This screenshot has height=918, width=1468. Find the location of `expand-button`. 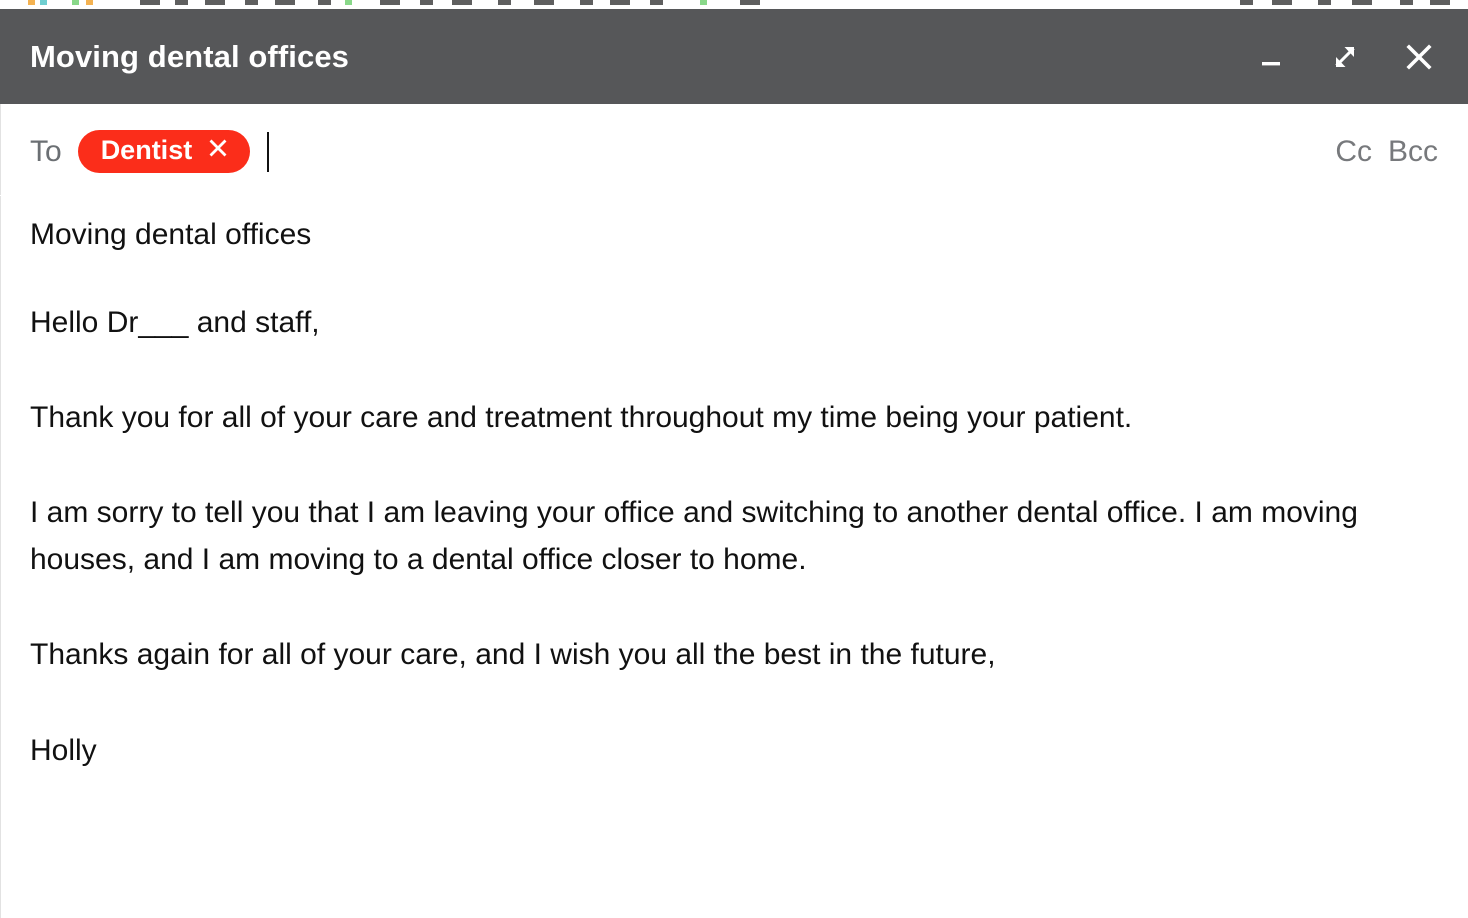

expand-button is located at coordinates (1345, 57).